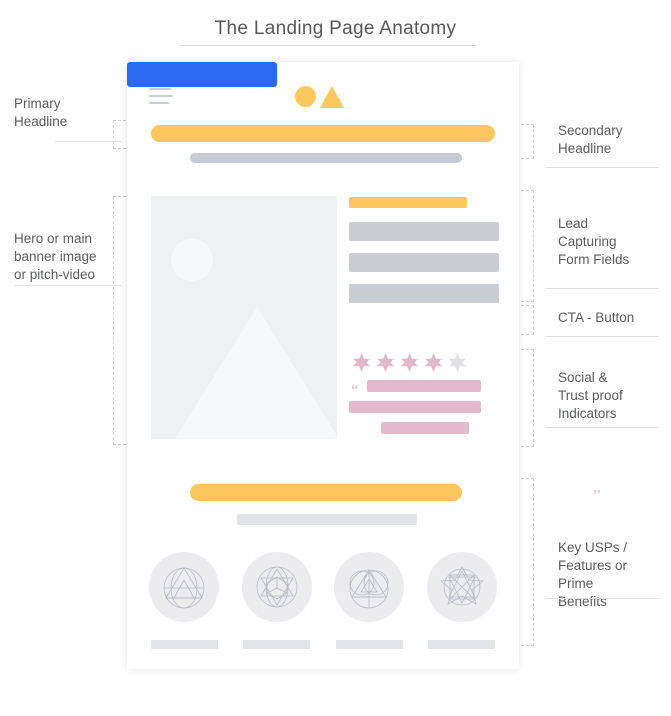 The width and height of the screenshot is (671, 716). What do you see at coordinates (326, 492) in the screenshot?
I see `features-heading-bar` at bounding box center [326, 492].